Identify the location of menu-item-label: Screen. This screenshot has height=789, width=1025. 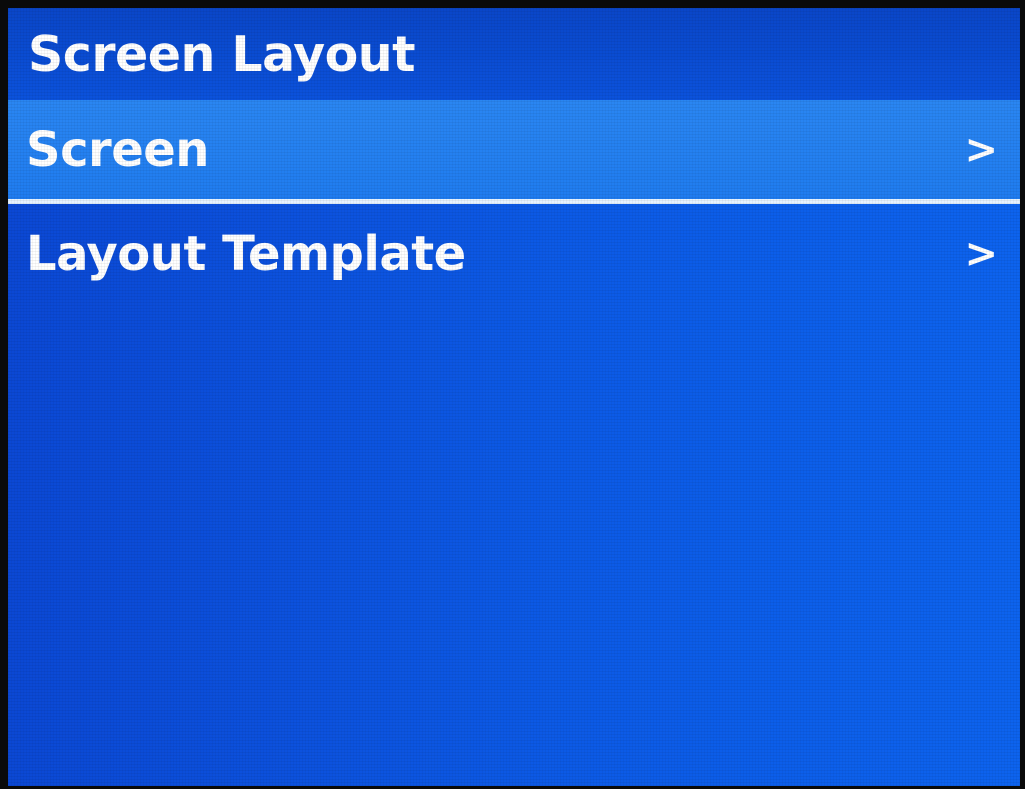
(117, 150).